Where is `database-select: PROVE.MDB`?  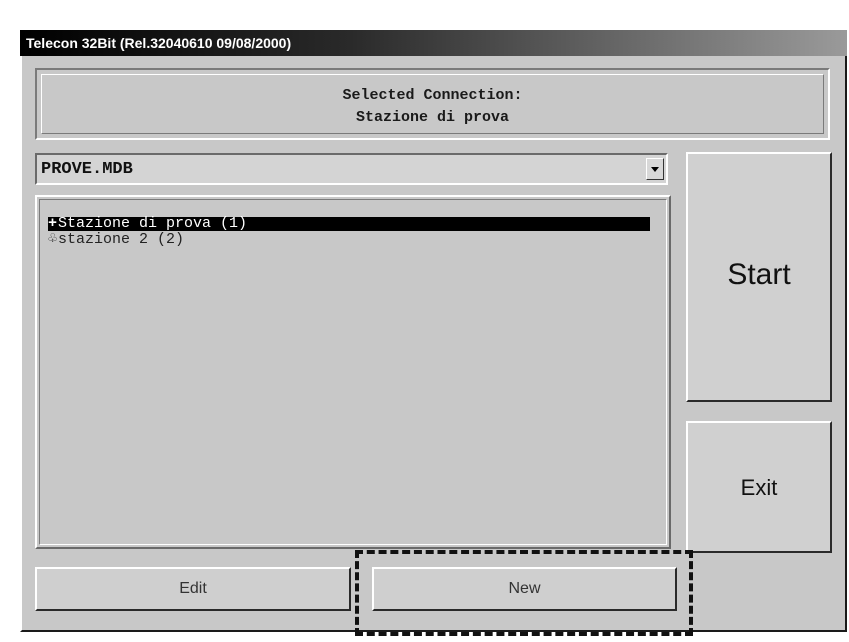
database-select: PROVE.MDB is located at coordinates (351, 169).